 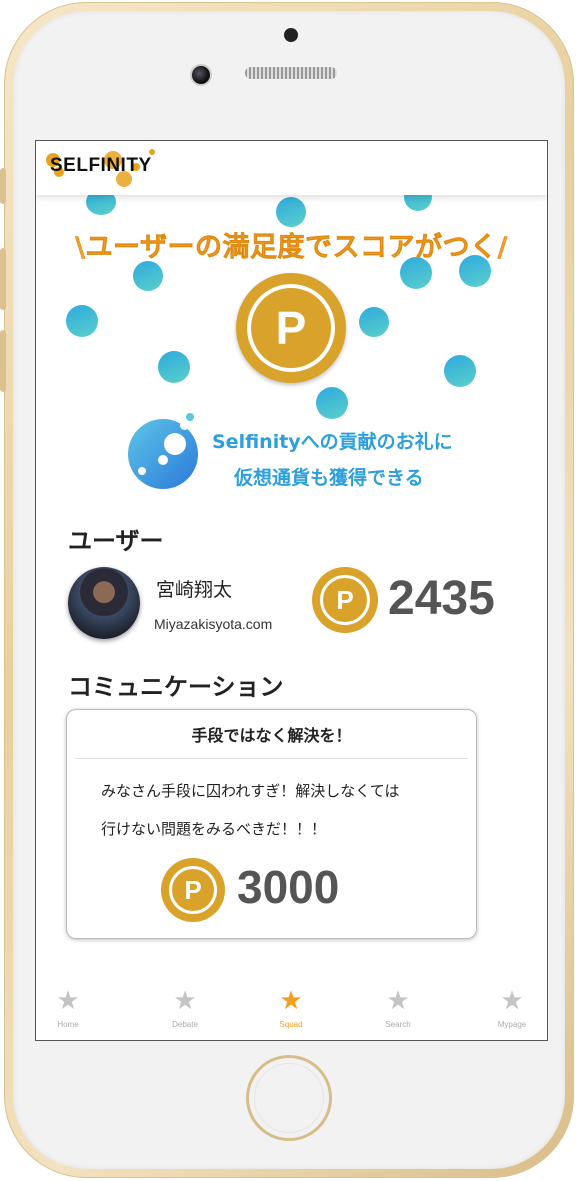 I want to click on card-reward-score: 3000, so click(x=288, y=887).